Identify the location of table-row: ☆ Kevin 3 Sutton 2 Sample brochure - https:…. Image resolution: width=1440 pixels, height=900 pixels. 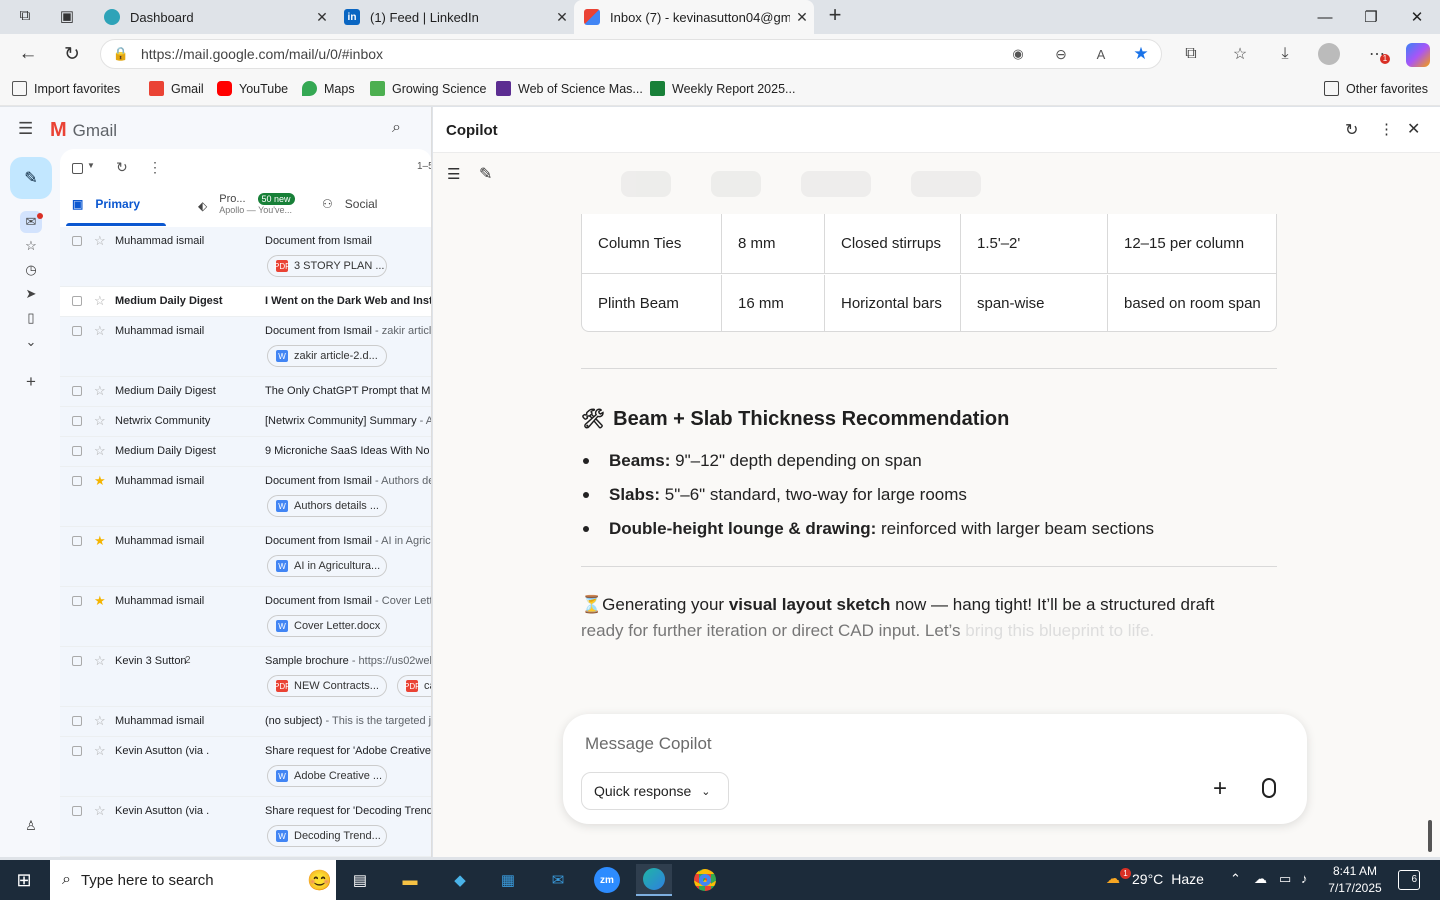
(245, 677).